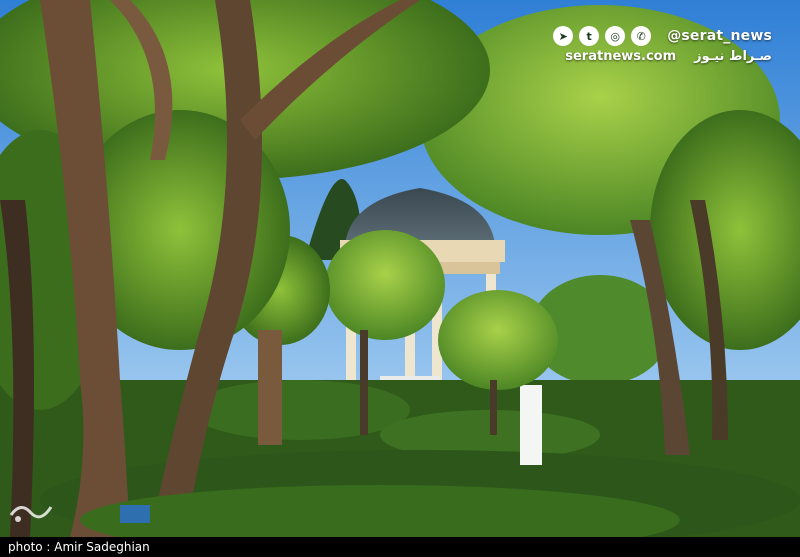 This screenshot has height=557, width=800. What do you see at coordinates (589, 36) in the screenshot?
I see `twitter-icon: t` at bounding box center [589, 36].